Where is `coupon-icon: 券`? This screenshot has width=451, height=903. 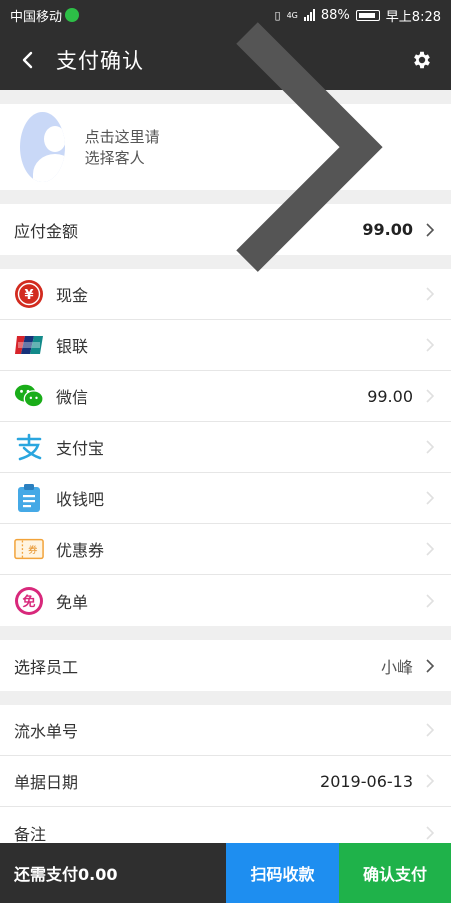
coupon-icon: 券 is located at coordinates (29, 549).